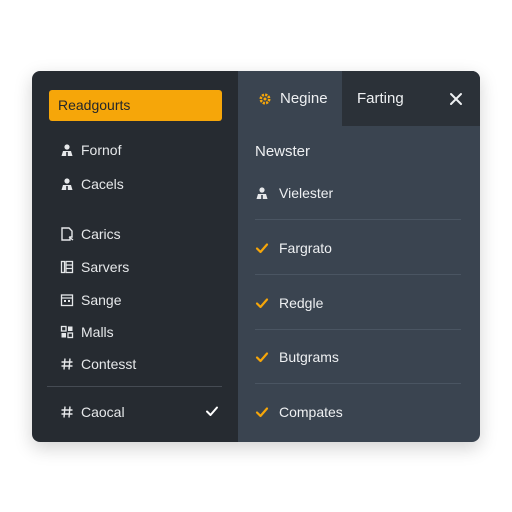 The width and height of the screenshot is (512, 512). I want to click on tab-label: Farting, so click(380, 98).